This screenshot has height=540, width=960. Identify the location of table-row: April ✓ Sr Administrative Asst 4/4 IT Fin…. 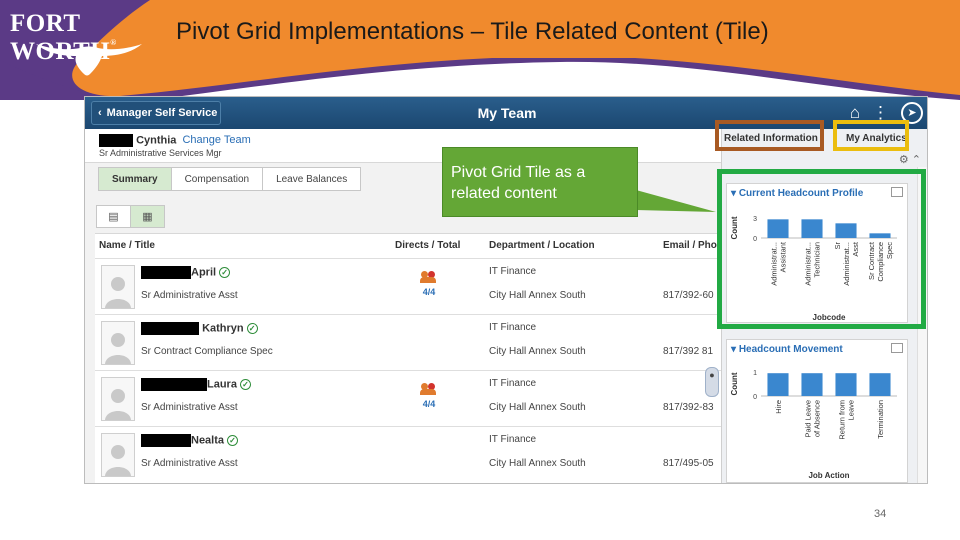
(408, 286).